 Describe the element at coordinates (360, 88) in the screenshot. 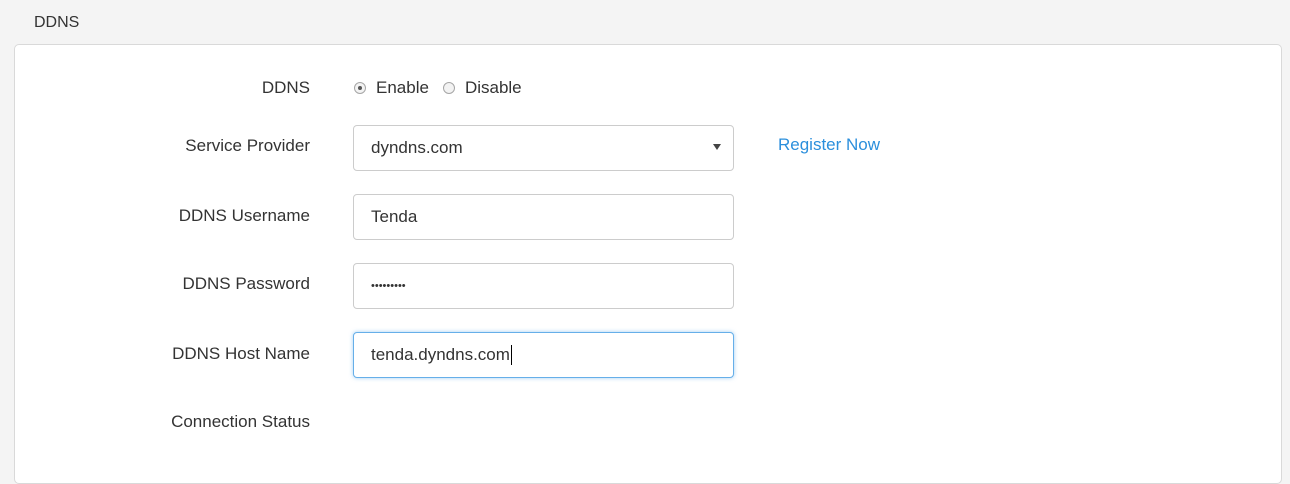

I see `enable-radio-icon` at that location.